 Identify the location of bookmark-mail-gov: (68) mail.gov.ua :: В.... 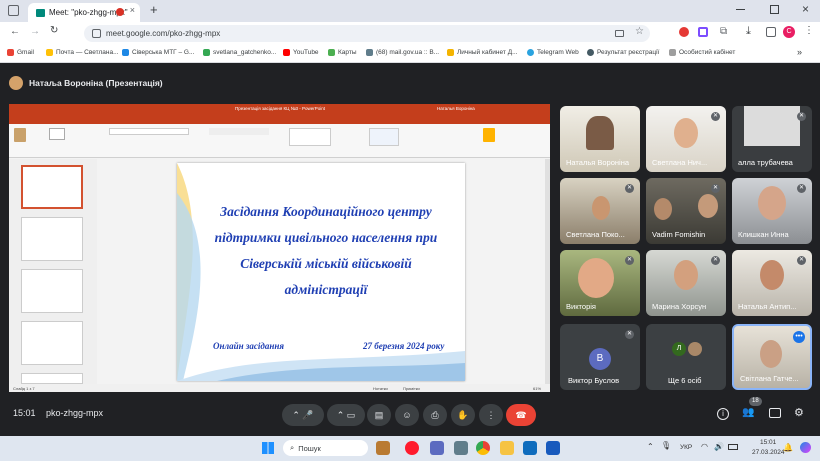
(402, 52).